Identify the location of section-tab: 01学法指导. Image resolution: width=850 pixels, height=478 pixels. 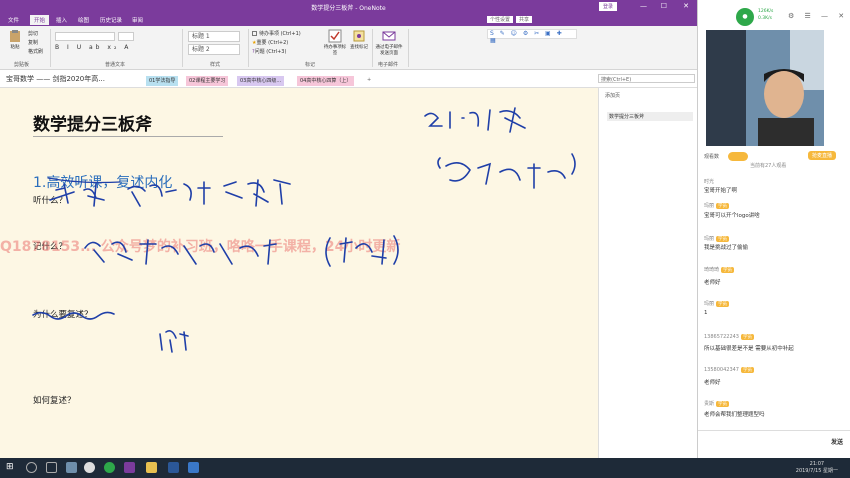
(162, 81).